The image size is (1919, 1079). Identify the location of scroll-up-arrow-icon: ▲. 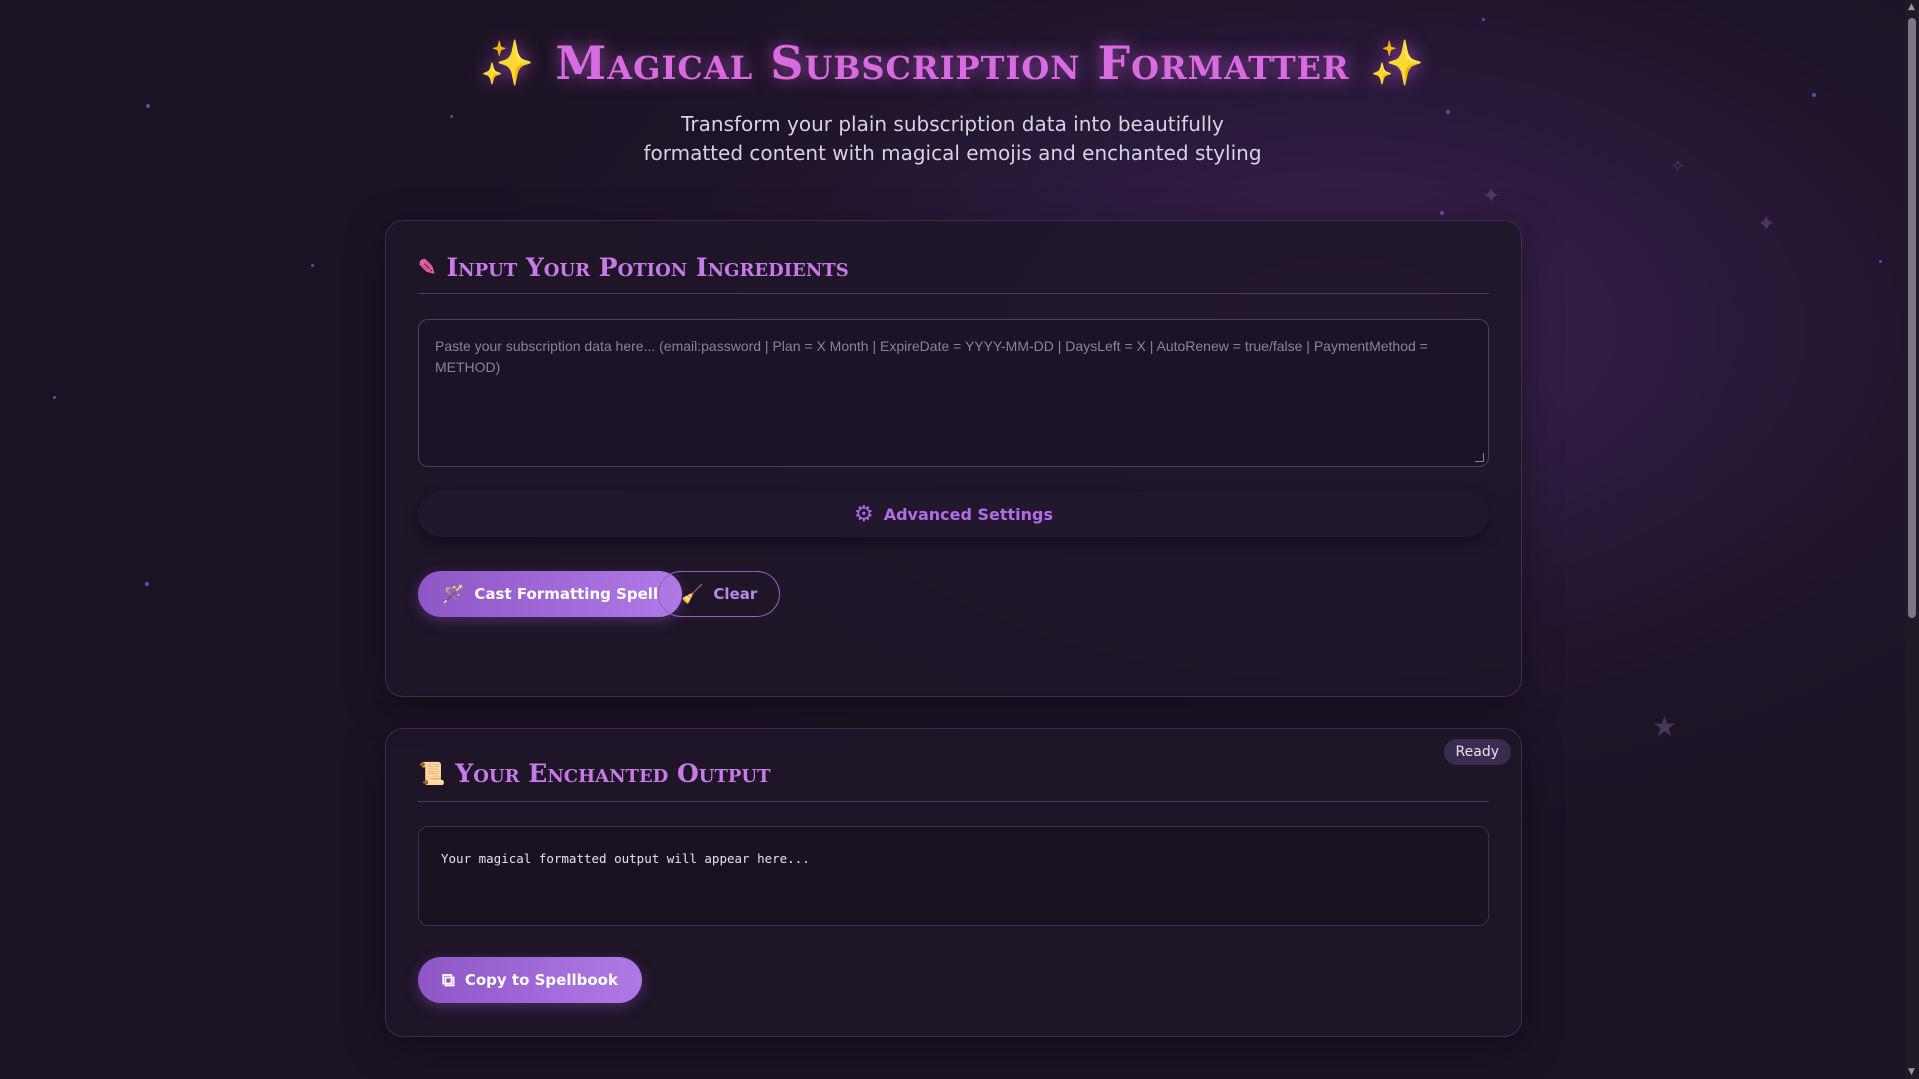
(1911, 7).